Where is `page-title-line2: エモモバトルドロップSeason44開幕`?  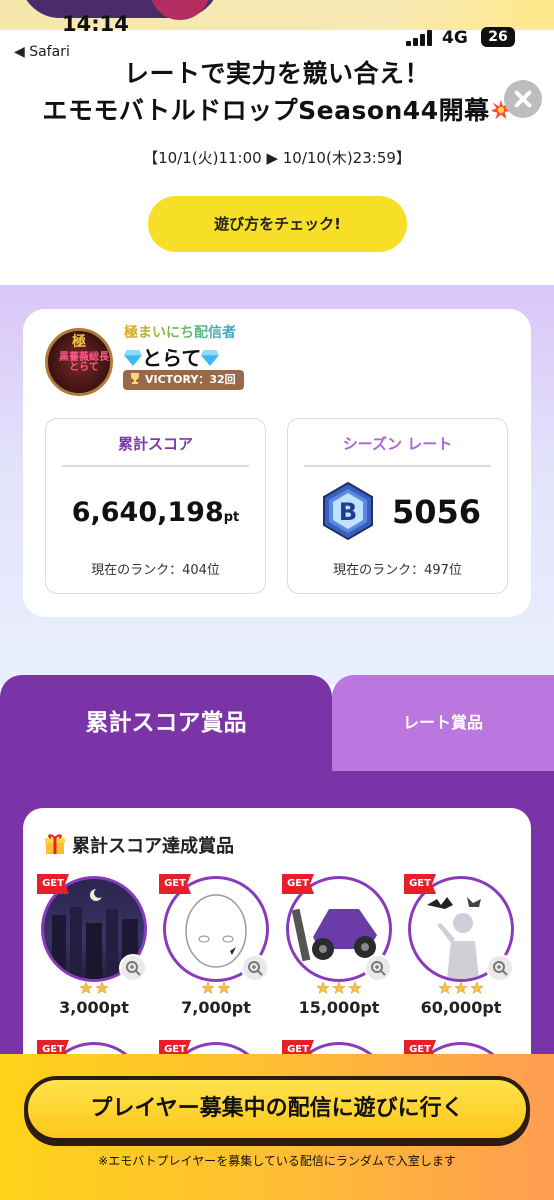 page-title-line2: エモモバトルドロップSeason44開幕 is located at coordinates (277, 109).